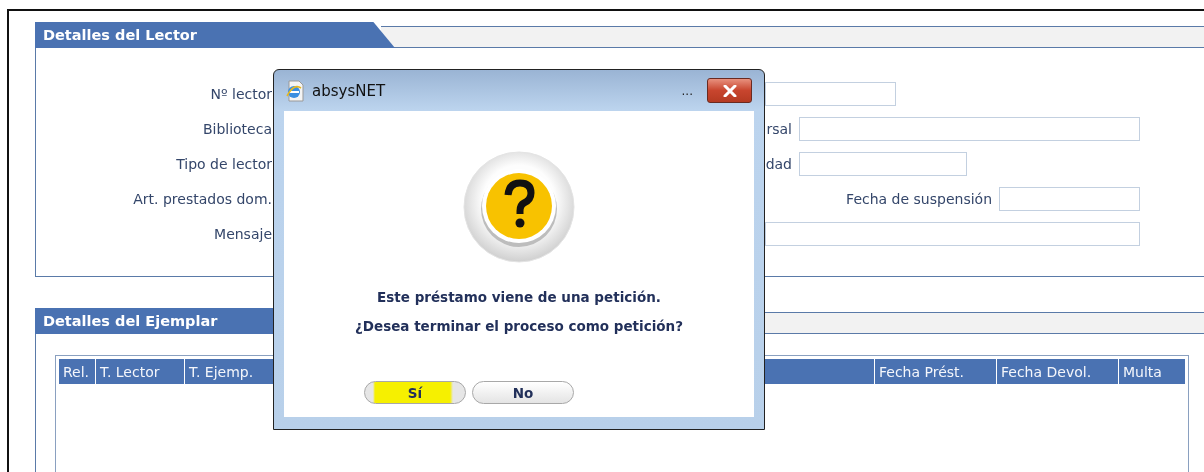  Describe the element at coordinates (215, 35) in the screenshot. I see `panel-title: Detalles del Lector` at that location.